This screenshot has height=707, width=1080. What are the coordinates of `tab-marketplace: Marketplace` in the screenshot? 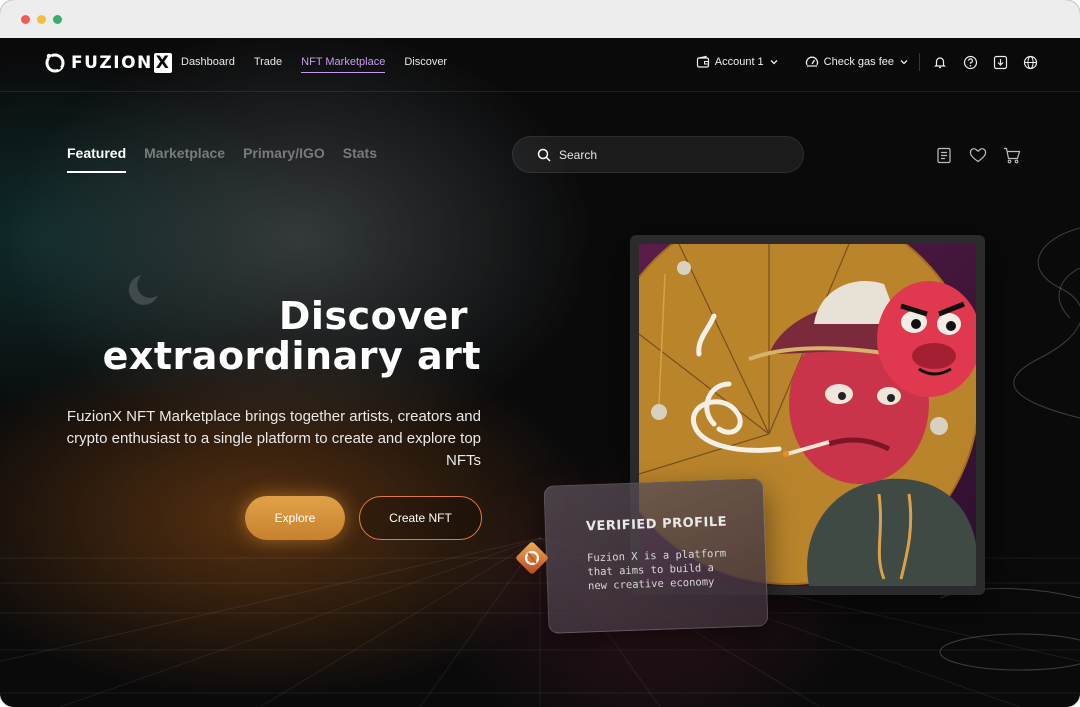 It's located at (184, 159).